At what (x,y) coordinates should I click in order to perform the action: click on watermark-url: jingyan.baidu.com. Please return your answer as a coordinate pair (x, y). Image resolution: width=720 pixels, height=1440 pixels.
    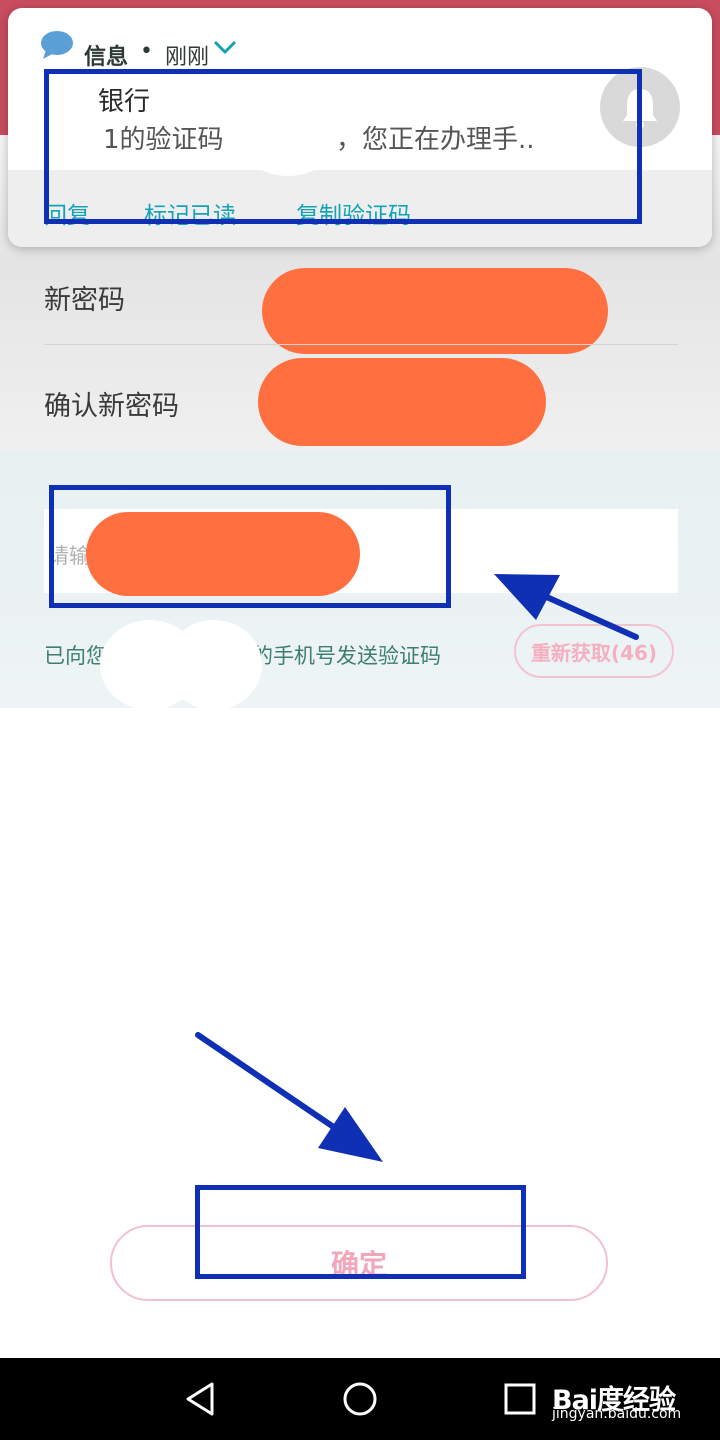
    Looking at the image, I should click on (617, 1414).